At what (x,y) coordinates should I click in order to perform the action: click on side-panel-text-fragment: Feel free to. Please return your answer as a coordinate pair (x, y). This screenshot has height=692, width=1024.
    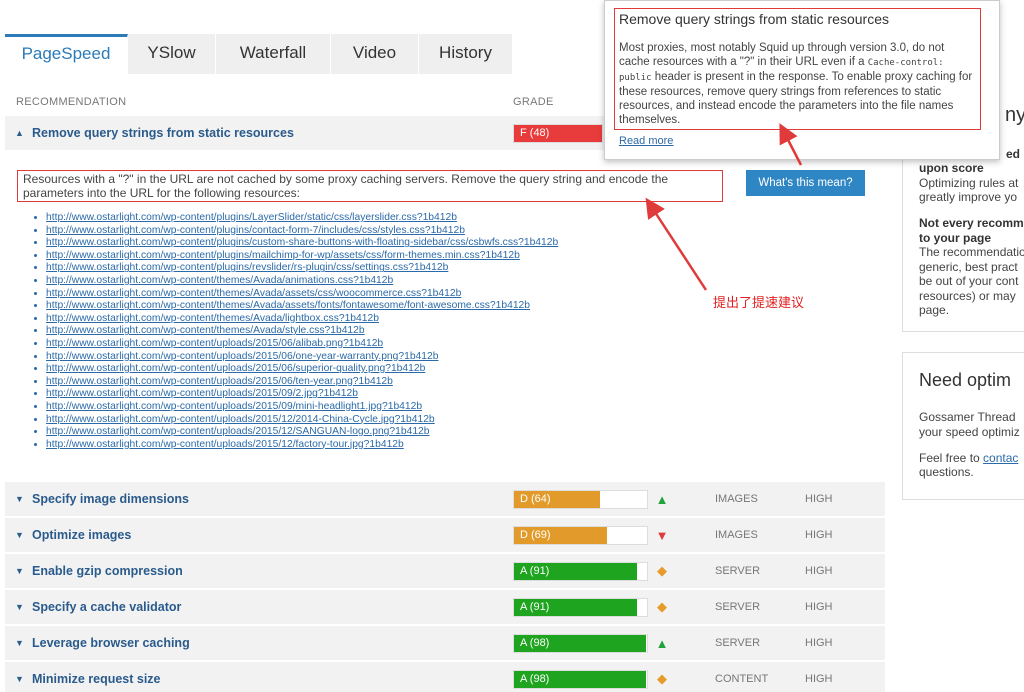
    Looking at the image, I should click on (951, 458).